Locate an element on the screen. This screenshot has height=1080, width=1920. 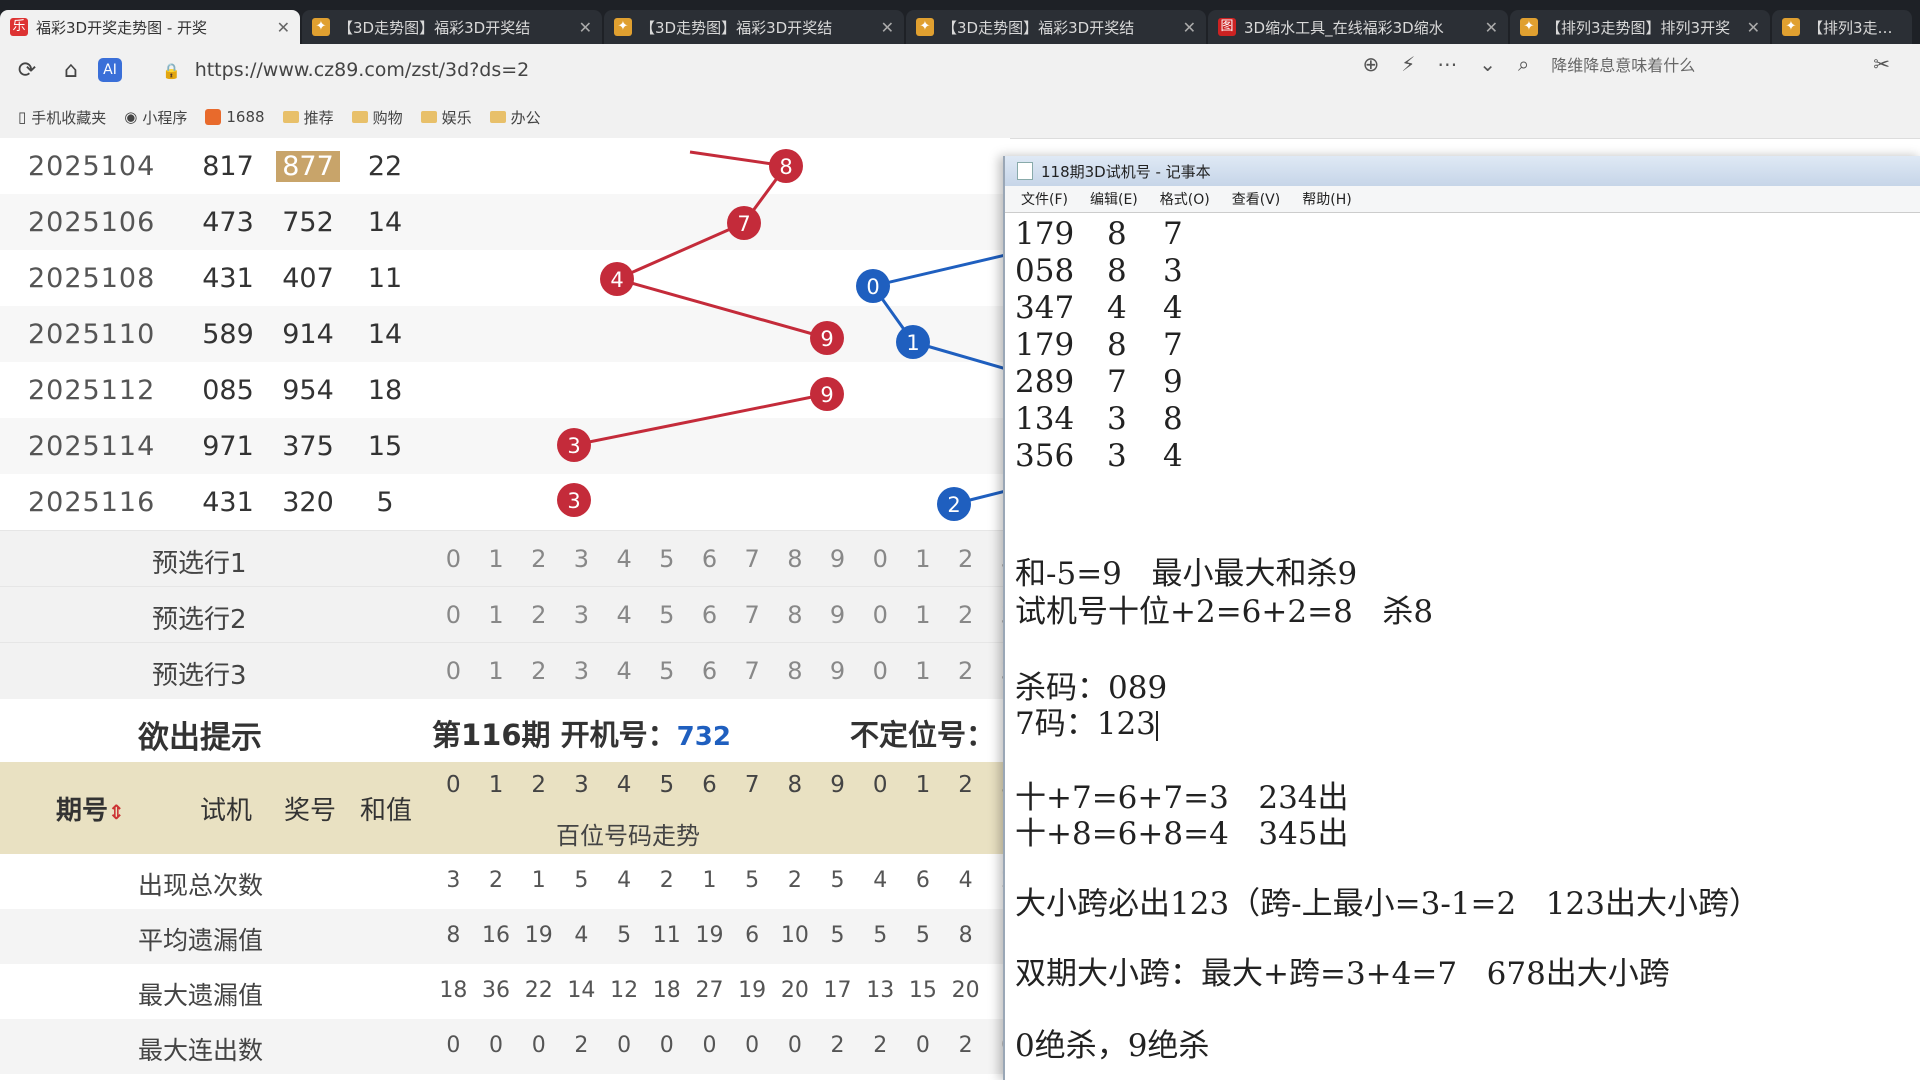
bookmark-1688: 1688 is located at coordinates (235, 117).